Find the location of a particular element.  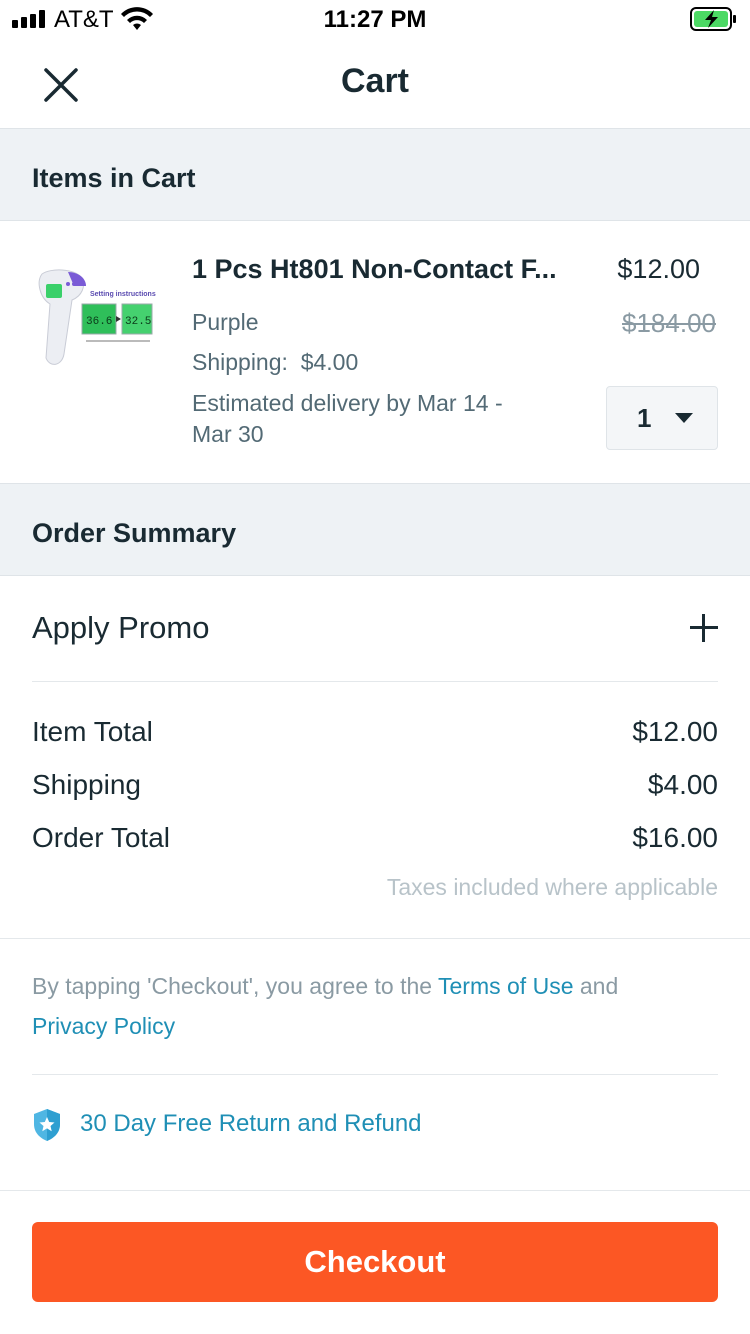

return-refund-guarantee: 30 Day Free Return and Refund is located at coordinates (375, 1126).